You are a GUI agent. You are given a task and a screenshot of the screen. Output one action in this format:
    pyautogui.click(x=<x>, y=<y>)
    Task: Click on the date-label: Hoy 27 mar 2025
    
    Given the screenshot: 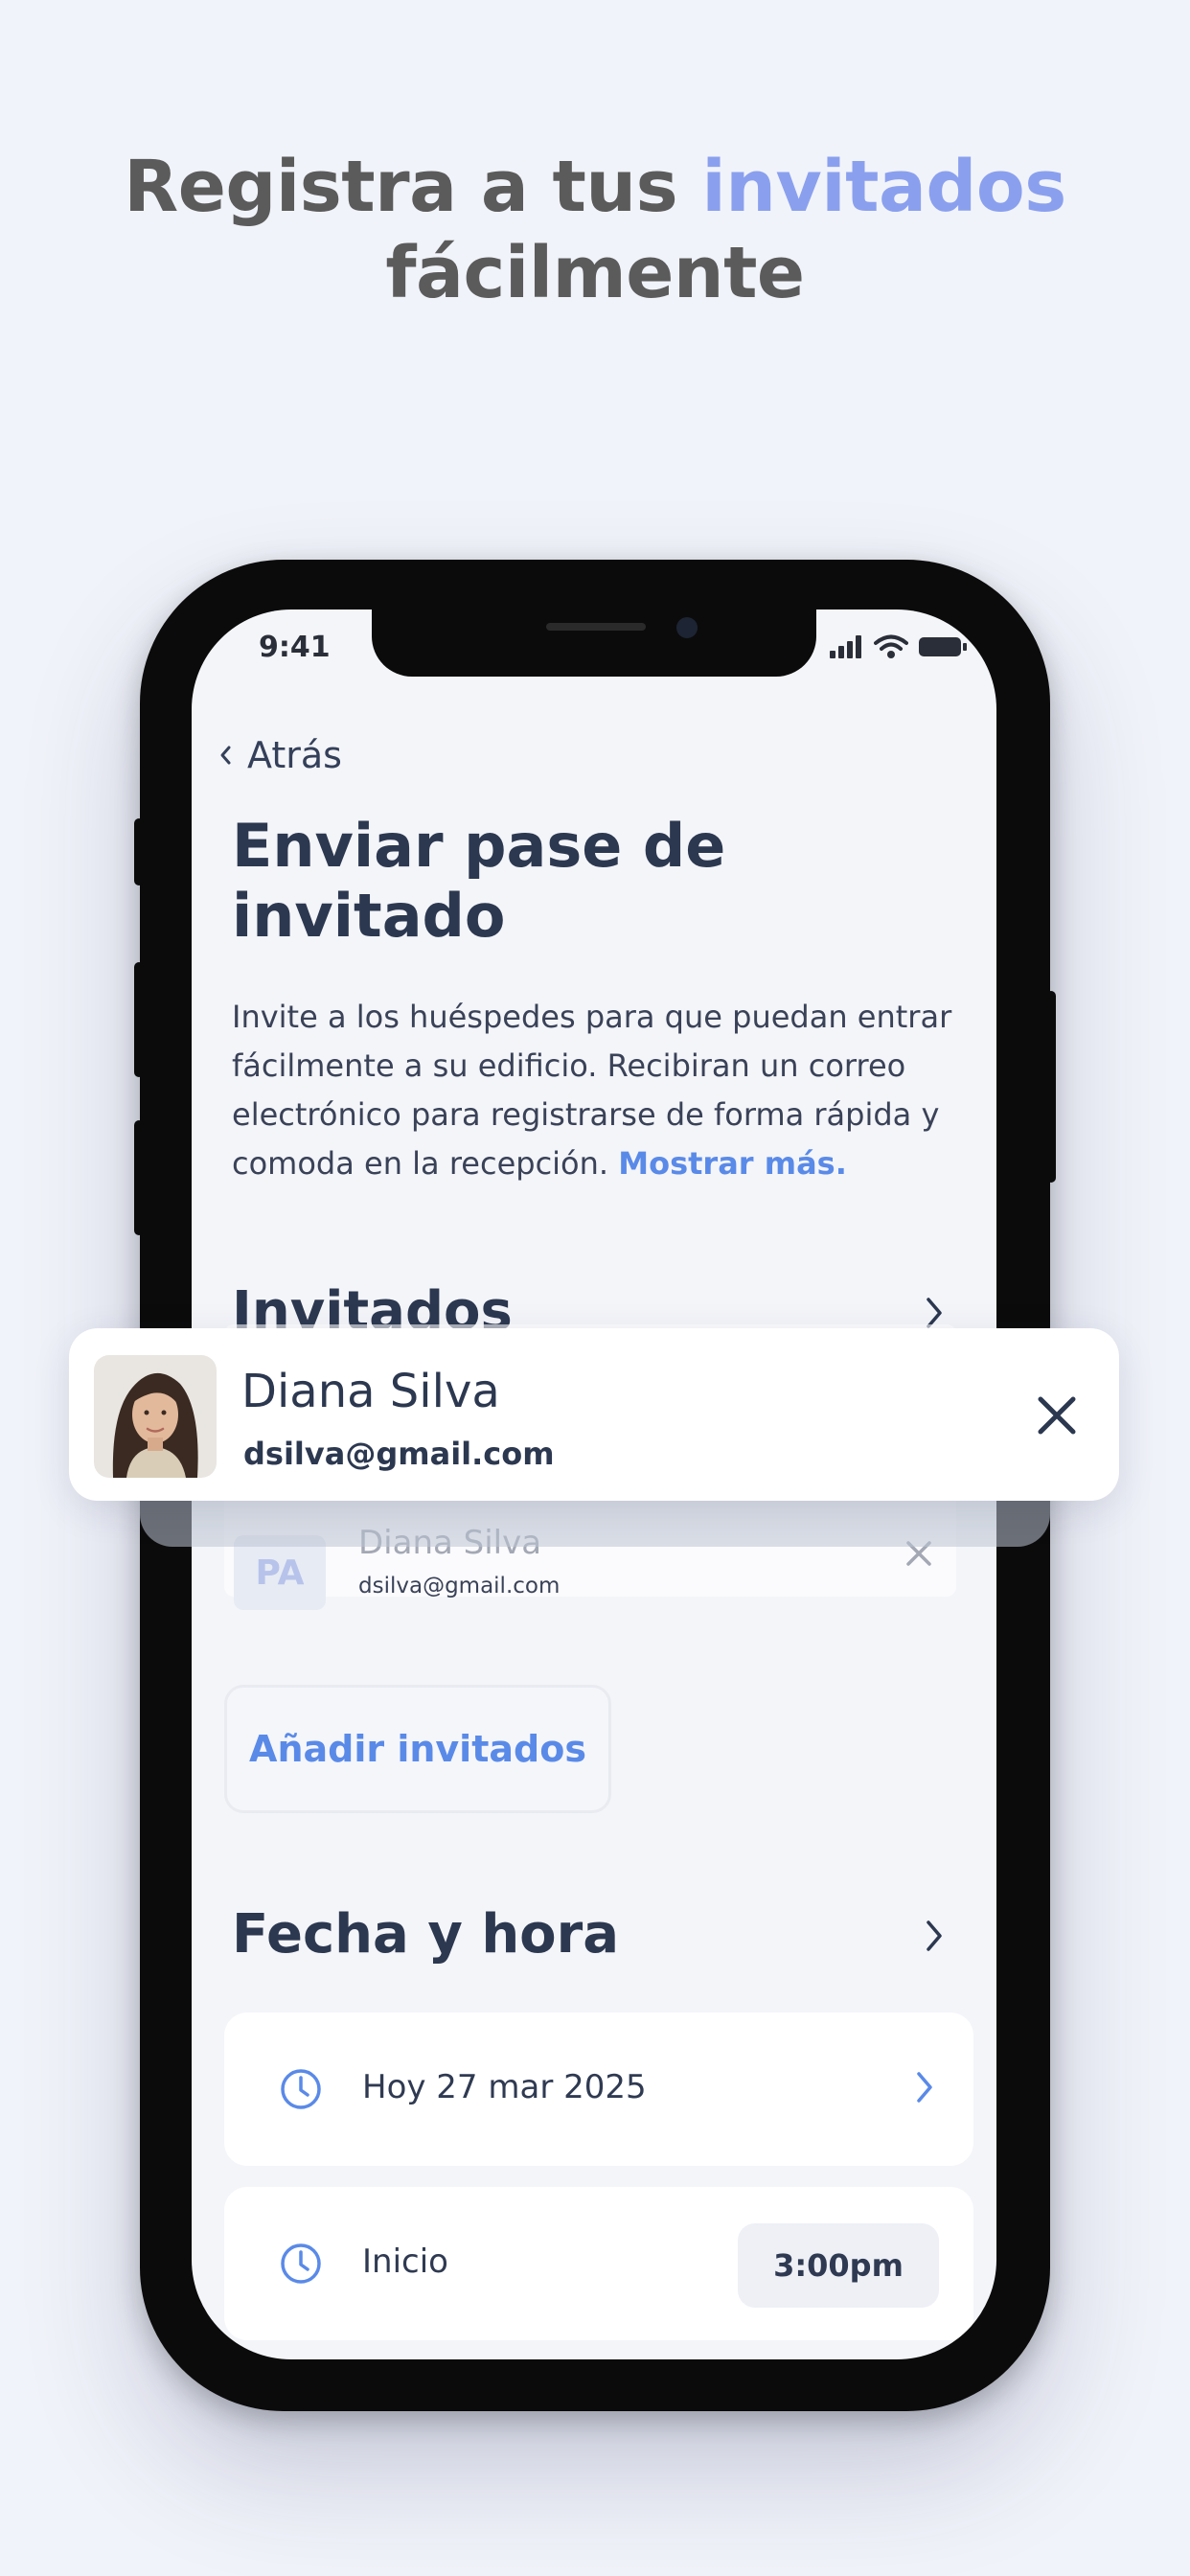 What is the action you would take?
    pyautogui.click(x=505, y=2087)
    